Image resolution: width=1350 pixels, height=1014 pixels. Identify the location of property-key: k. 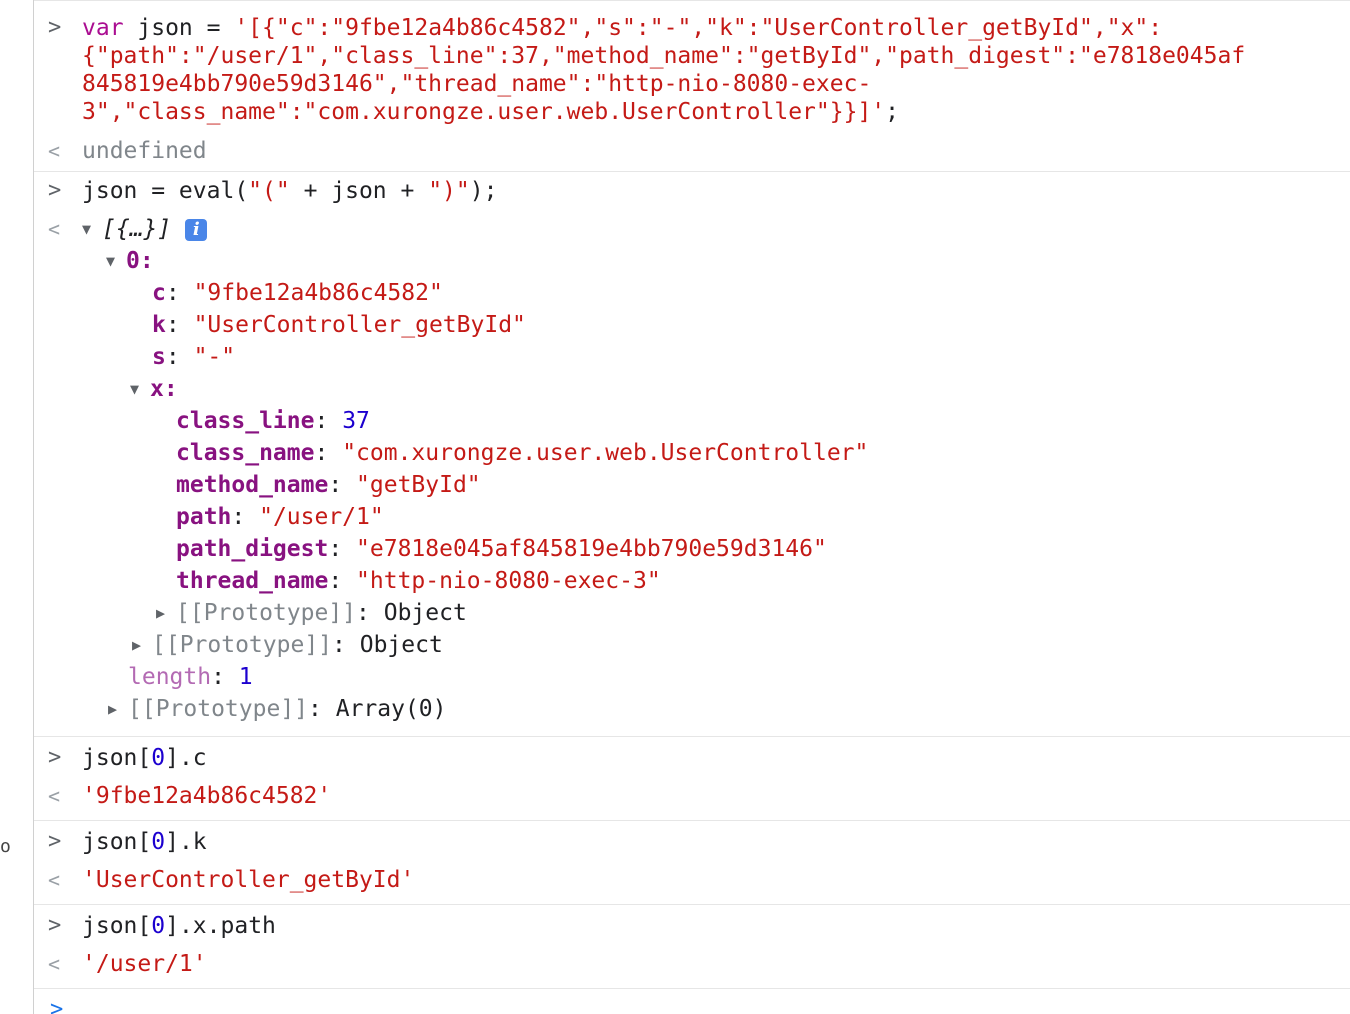
(159, 325).